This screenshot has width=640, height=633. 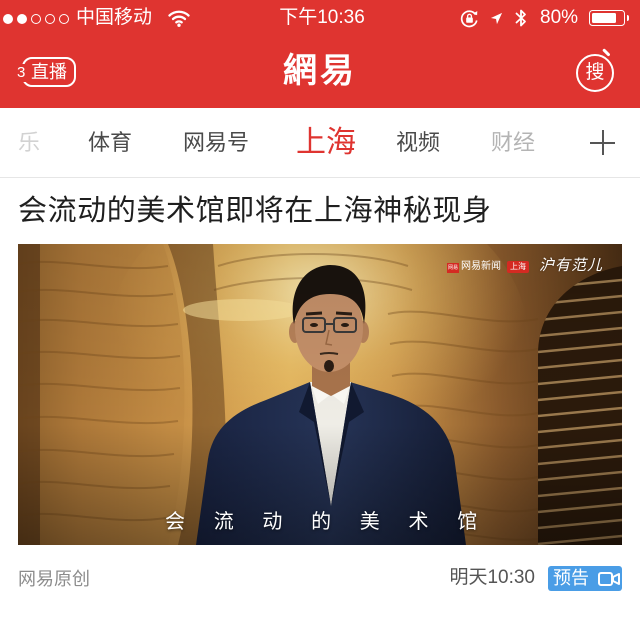 What do you see at coordinates (54, 579) in the screenshot?
I see `article-source: 网易原创` at bounding box center [54, 579].